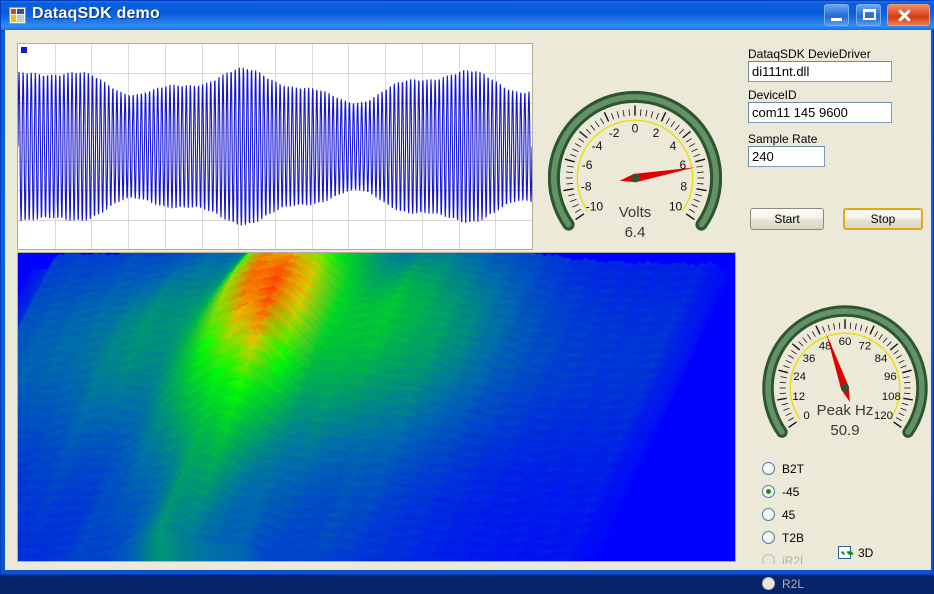 This screenshot has height=594, width=934. What do you see at coordinates (868, 15) in the screenshot?
I see `maximize-button` at bounding box center [868, 15].